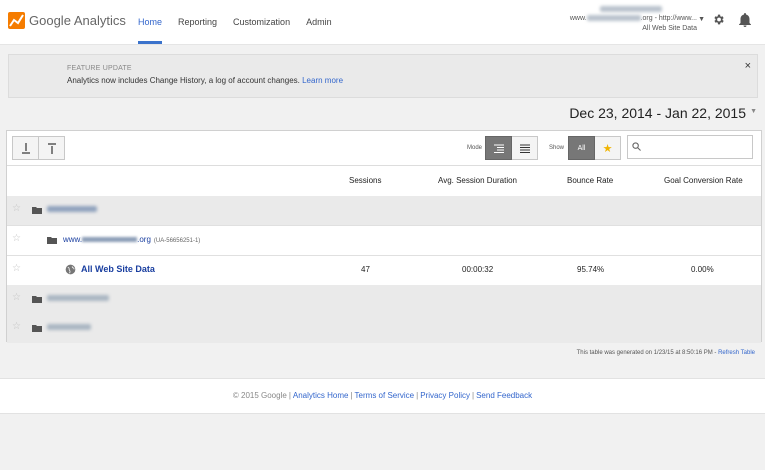  Describe the element at coordinates (118, 269) in the screenshot. I see `view-name-link: All Web Site Data` at that location.